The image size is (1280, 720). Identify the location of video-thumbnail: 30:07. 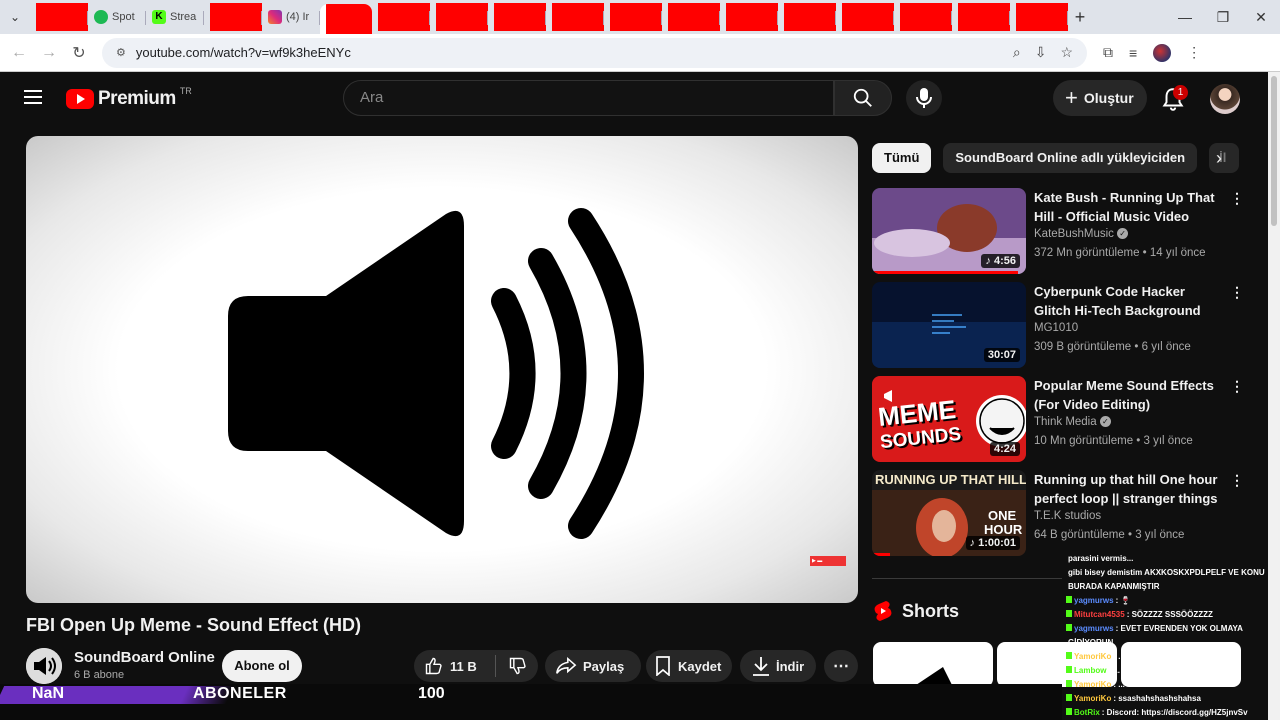
(949, 325).